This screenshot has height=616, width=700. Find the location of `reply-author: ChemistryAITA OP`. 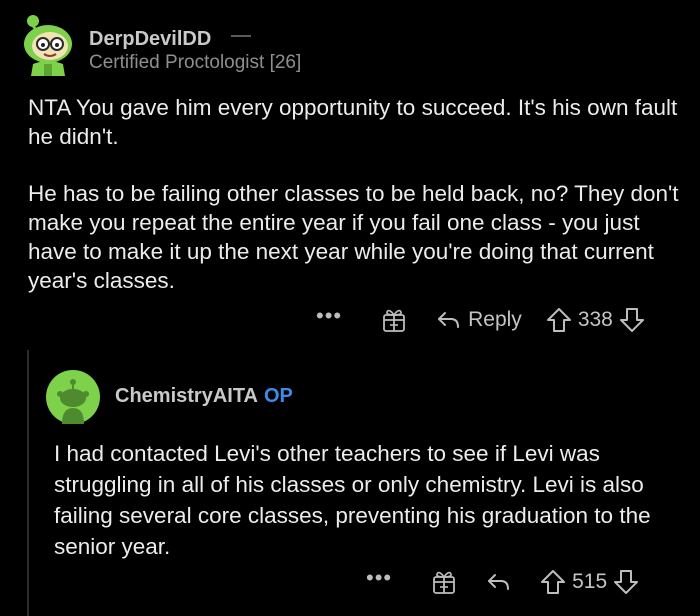

reply-author: ChemistryAITA OP is located at coordinates (204, 396).